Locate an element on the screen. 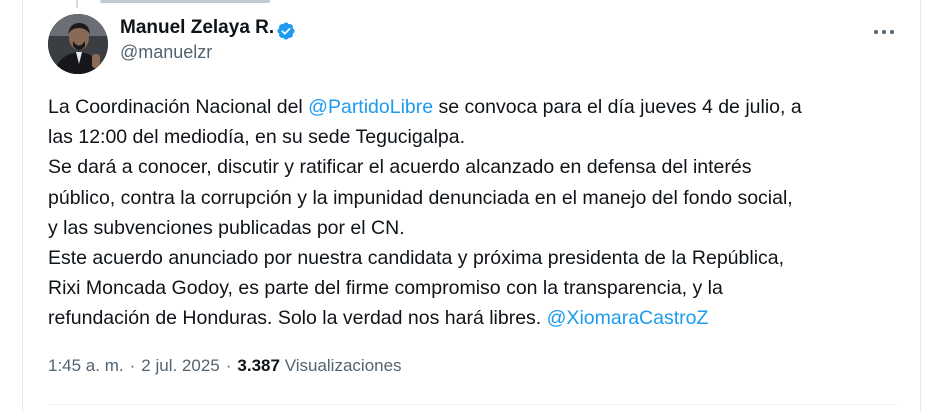 This screenshot has height=412, width=942. timeline-border-right is located at coordinates (920, 206).